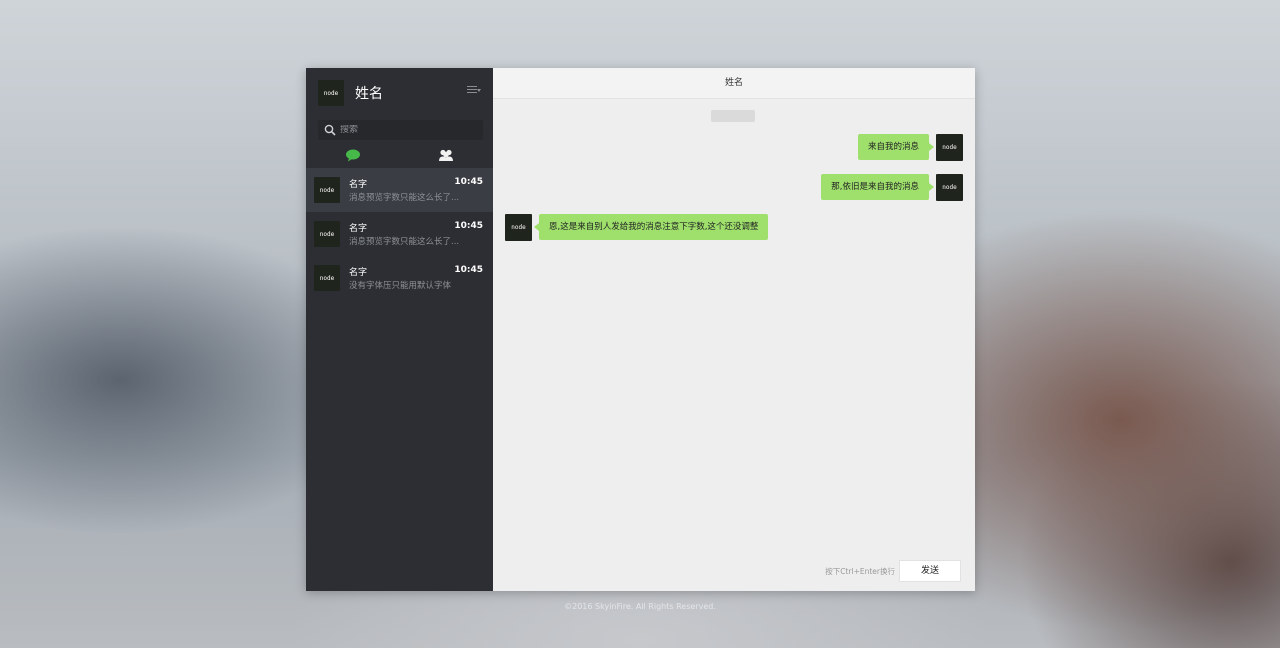 This screenshot has width=1280, height=648. What do you see at coordinates (734, 571) in the screenshot?
I see `input-area: 按下Ctrl+Enter换行 发送` at bounding box center [734, 571].